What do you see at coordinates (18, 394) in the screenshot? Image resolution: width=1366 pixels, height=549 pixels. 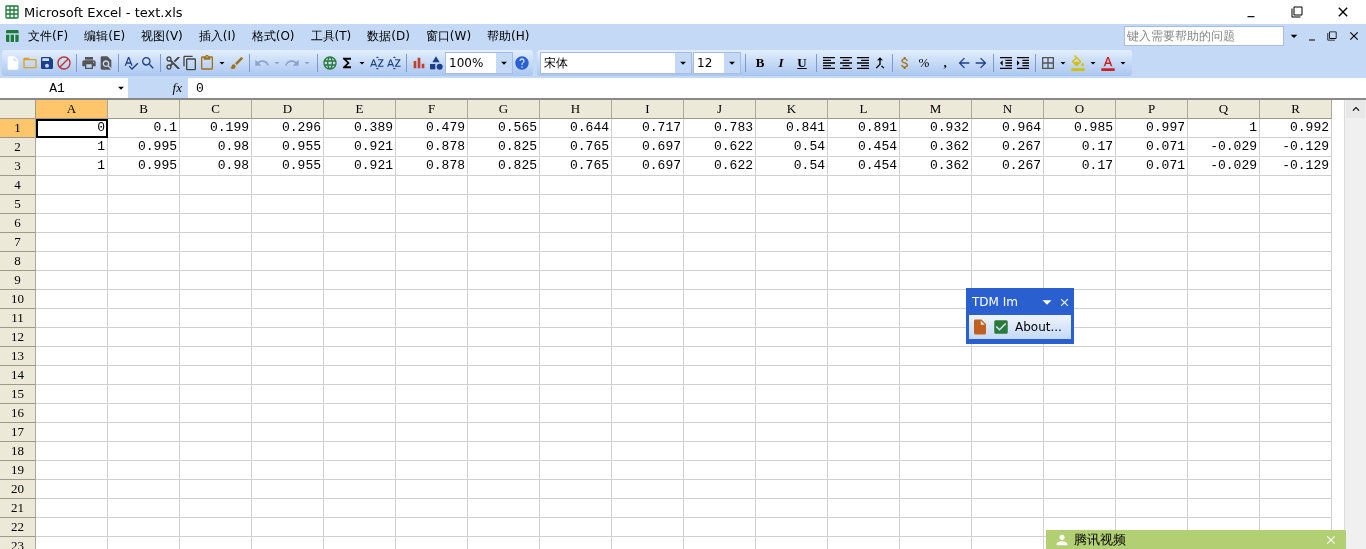 I see `row-header: 15` at bounding box center [18, 394].